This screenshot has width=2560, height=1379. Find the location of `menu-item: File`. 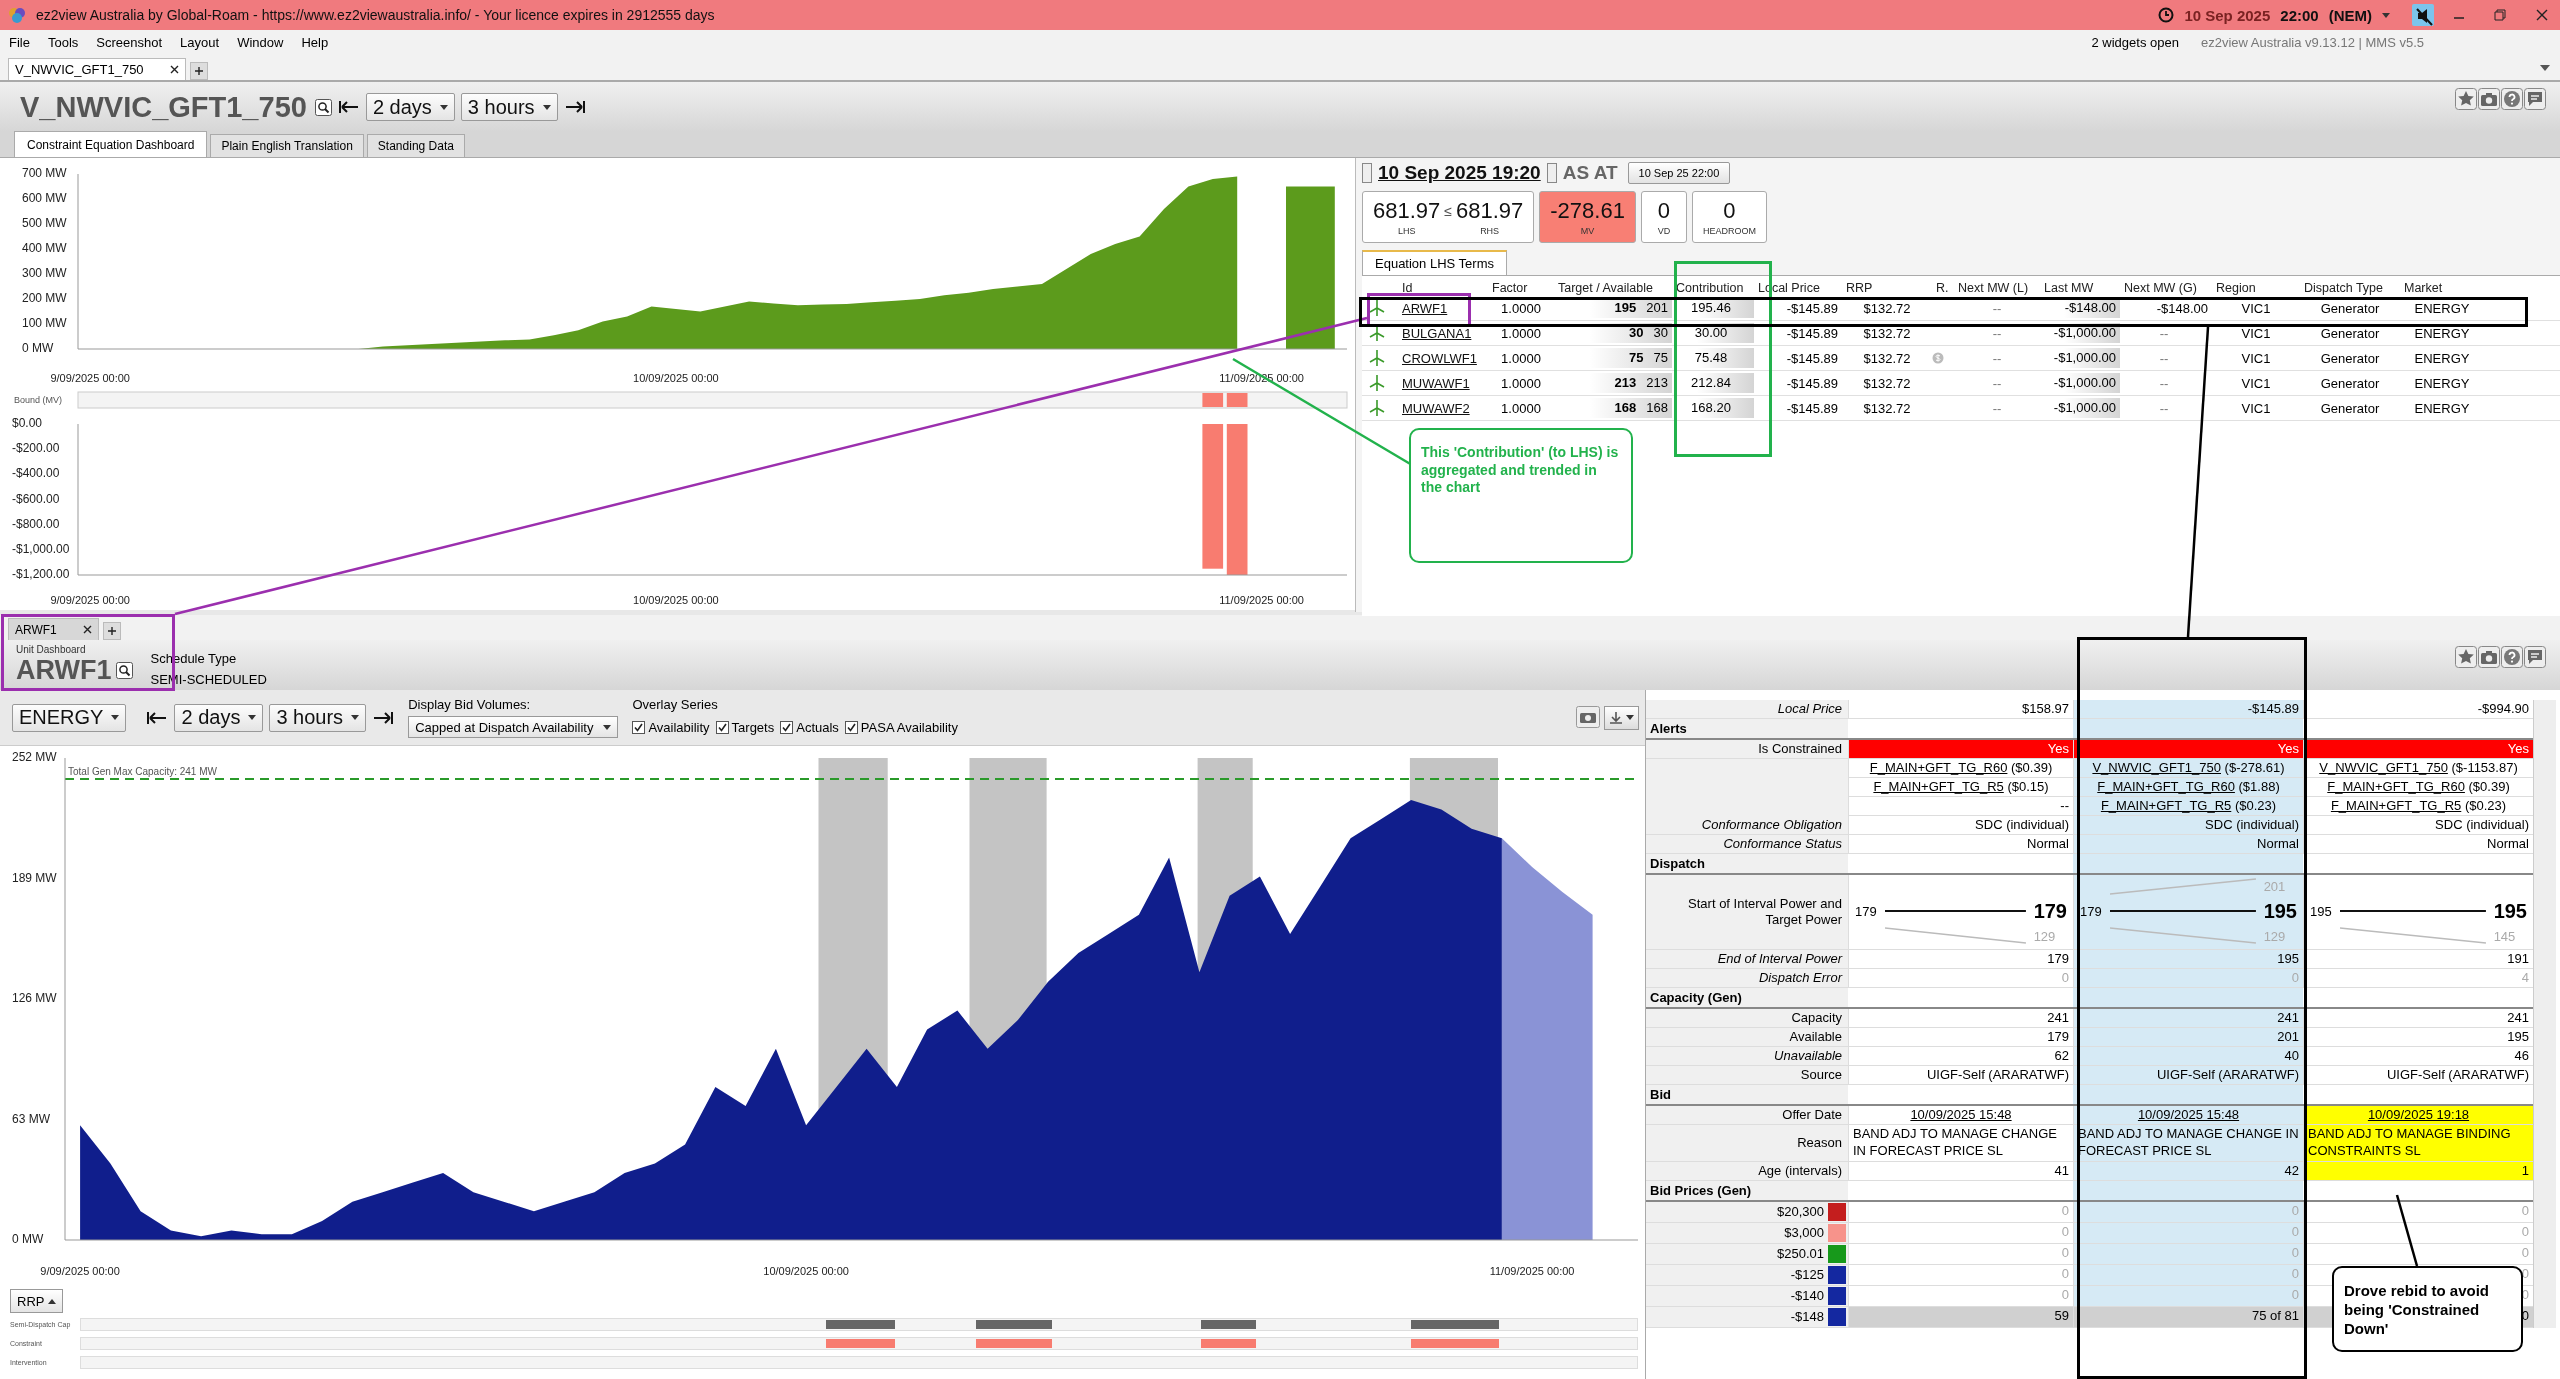

menu-item: File is located at coordinates (19, 42).